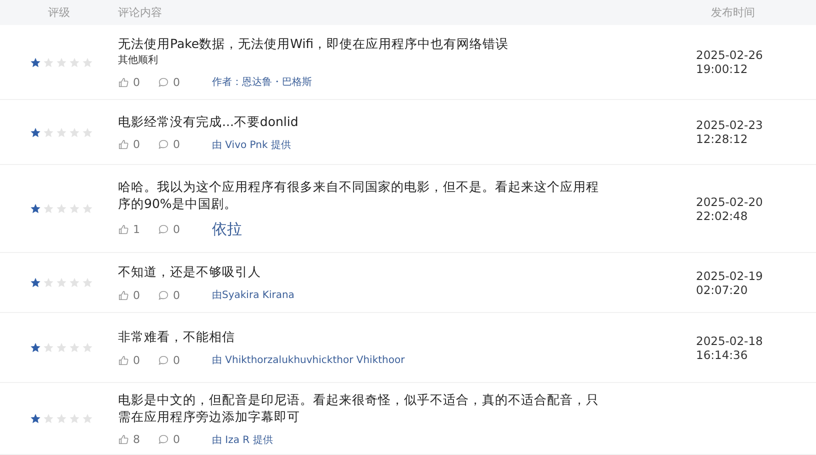 The image size is (816, 455). I want to click on publish-time: 2025-02-20 22:02:48, so click(729, 208).